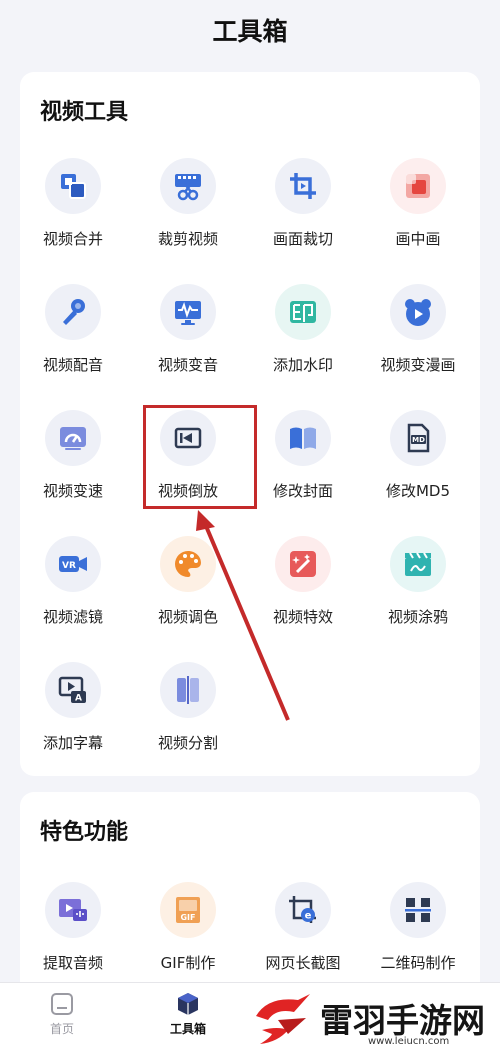  Describe the element at coordinates (422, 595) in the screenshot. I see `tool-video-doodle: 视频涂鸦` at that location.